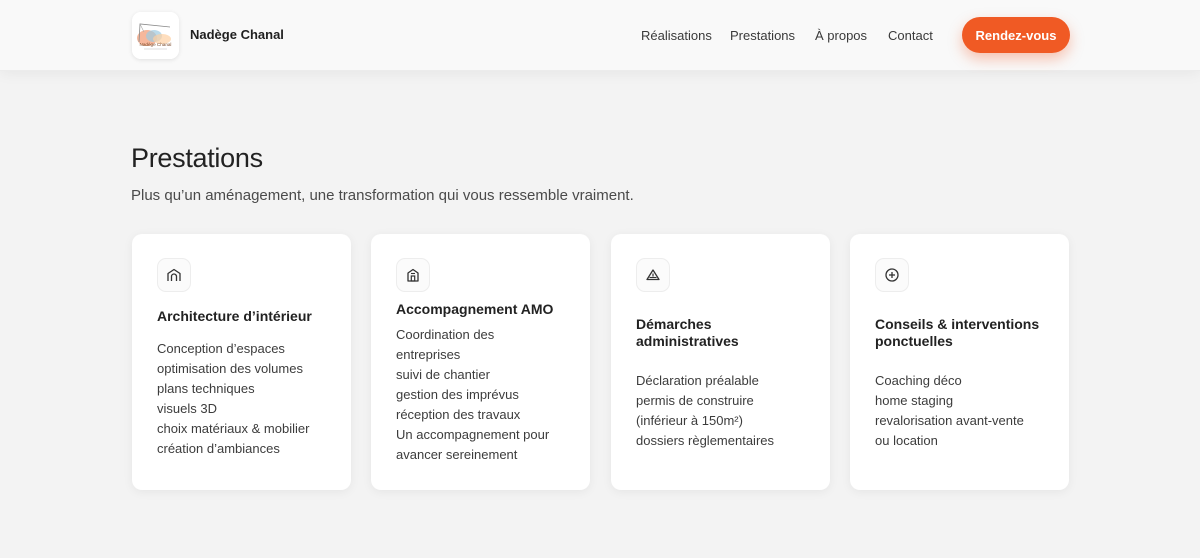  Describe the element at coordinates (233, 428) in the screenshot. I see `list-item: choix matériaux & mobilier` at that location.